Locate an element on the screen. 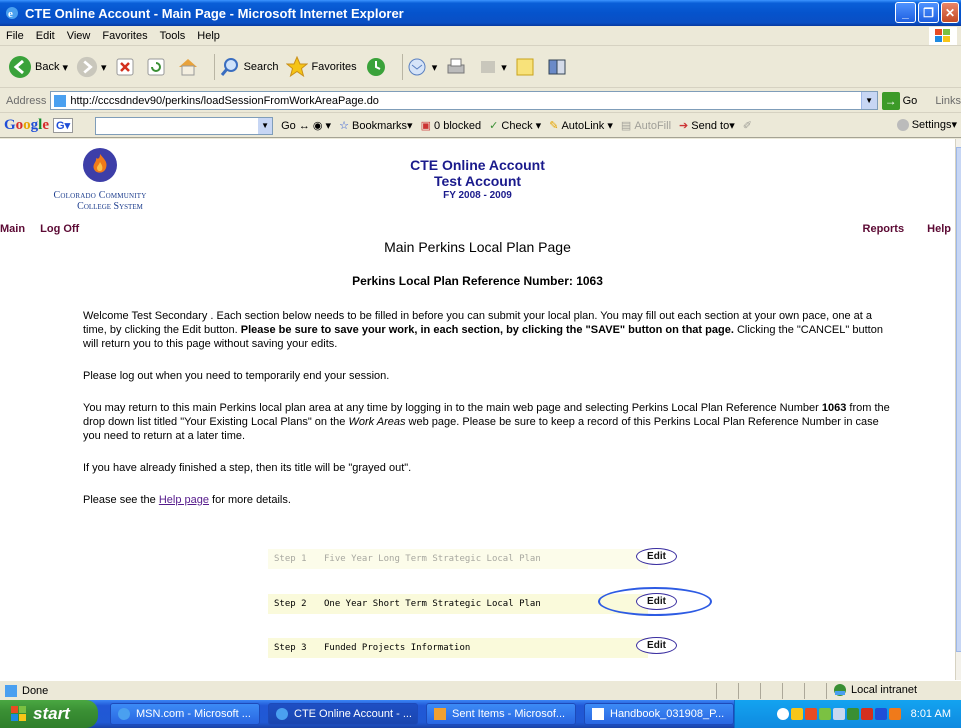 This screenshot has width=961, height=728. tray-network-icon is located at coordinates (838, 714).